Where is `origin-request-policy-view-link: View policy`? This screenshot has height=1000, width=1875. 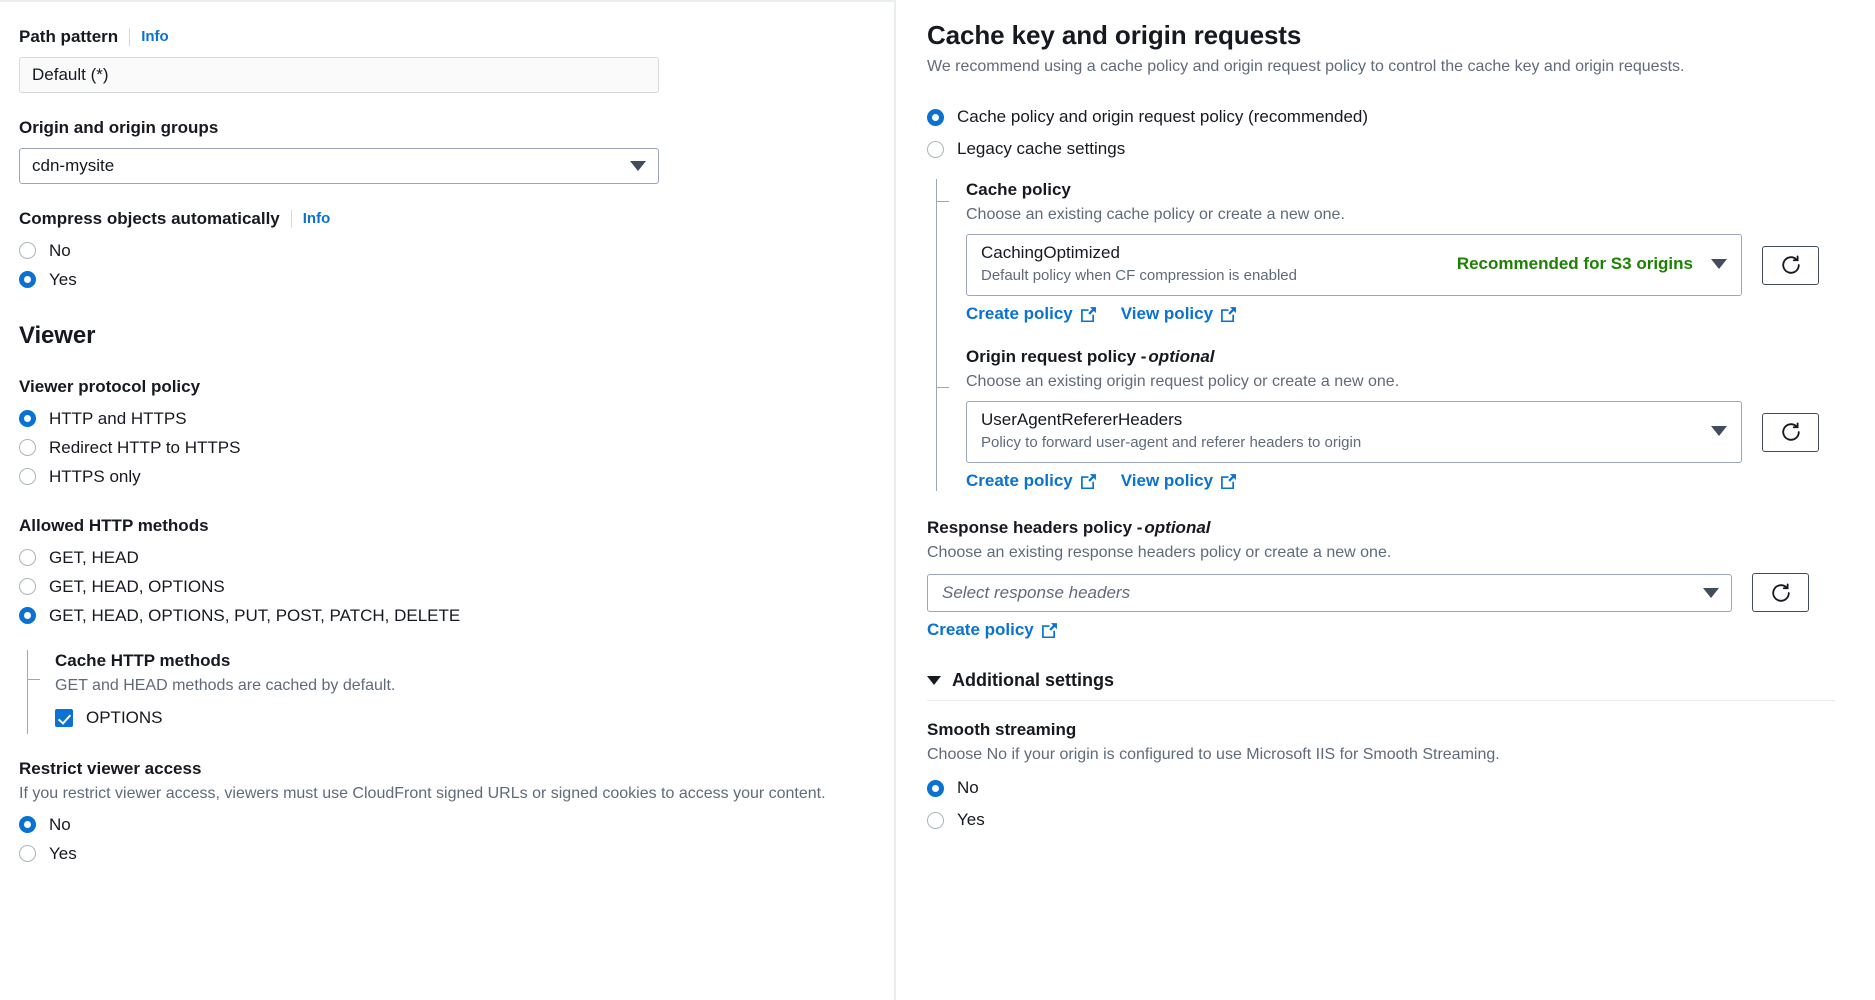
origin-request-policy-view-link: View policy is located at coordinates (1179, 481).